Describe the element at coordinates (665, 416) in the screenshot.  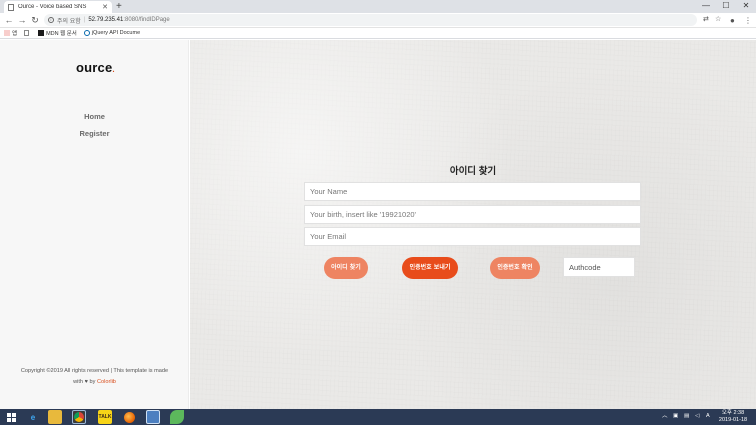
I see `tray-arrow-icon: ︿` at that location.